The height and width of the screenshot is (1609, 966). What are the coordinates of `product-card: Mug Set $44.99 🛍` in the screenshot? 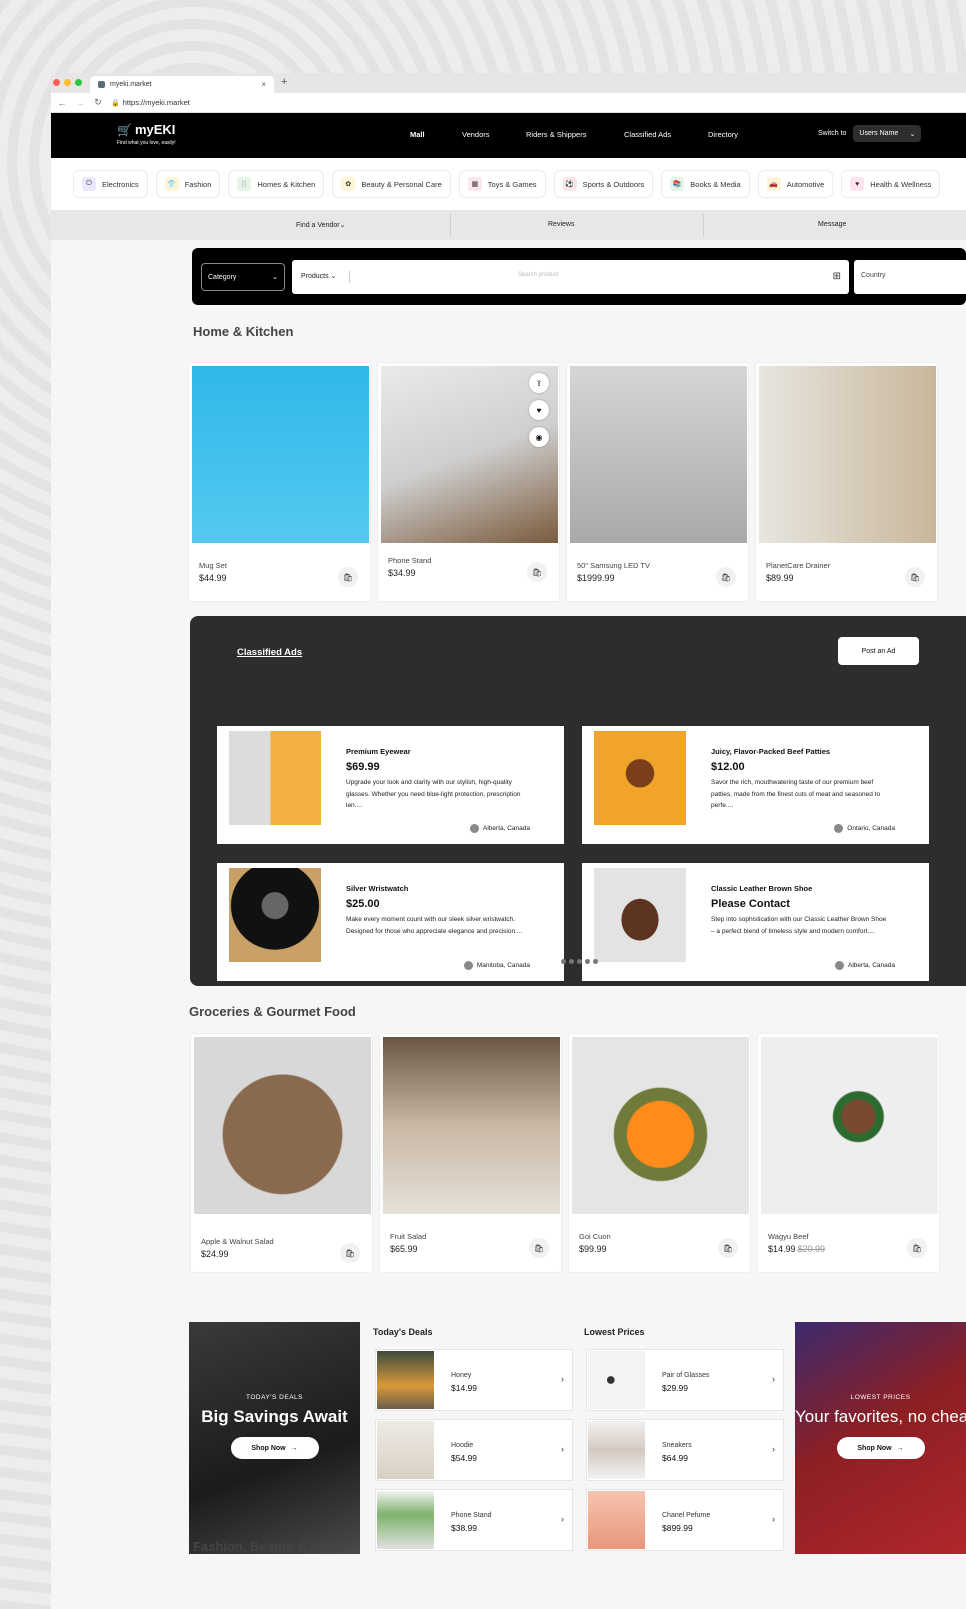 It's located at (279, 482).